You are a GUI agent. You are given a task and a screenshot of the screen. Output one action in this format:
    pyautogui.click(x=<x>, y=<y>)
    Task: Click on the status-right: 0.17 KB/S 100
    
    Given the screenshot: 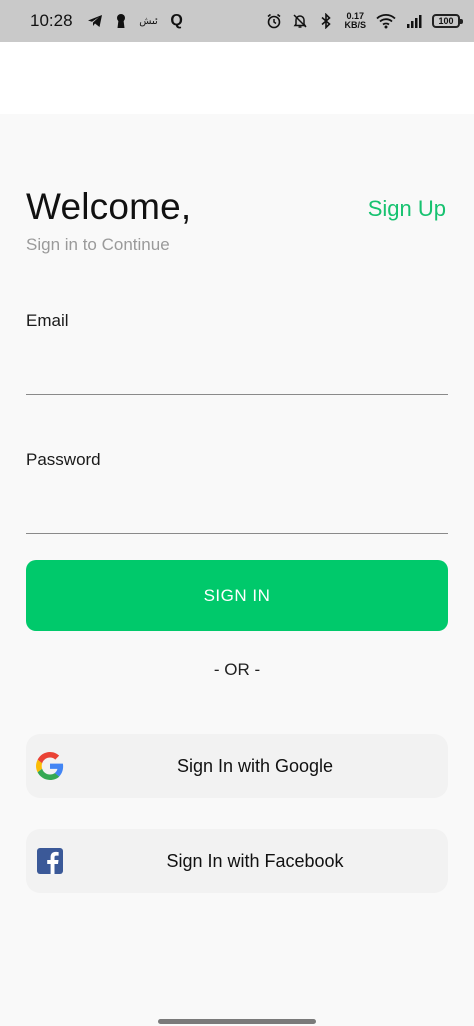 What is the action you would take?
    pyautogui.click(x=364, y=21)
    